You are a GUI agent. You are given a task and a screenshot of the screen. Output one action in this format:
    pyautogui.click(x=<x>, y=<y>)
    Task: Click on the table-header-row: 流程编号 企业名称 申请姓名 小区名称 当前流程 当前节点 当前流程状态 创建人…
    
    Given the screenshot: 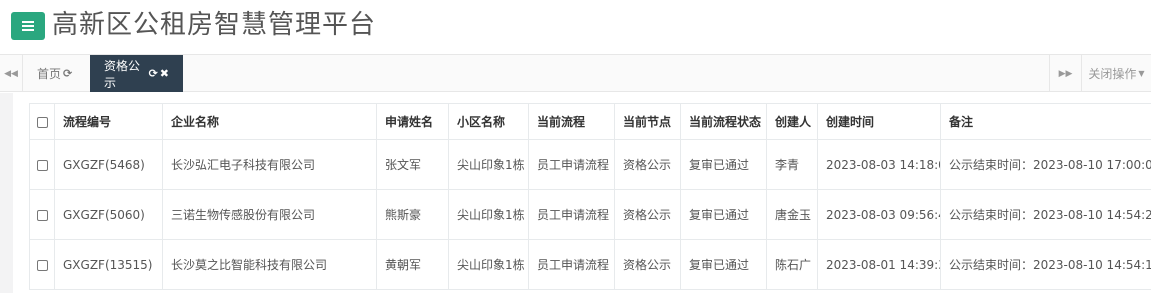 What is the action you would take?
    pyautogui.click(x=590, y=121)
    